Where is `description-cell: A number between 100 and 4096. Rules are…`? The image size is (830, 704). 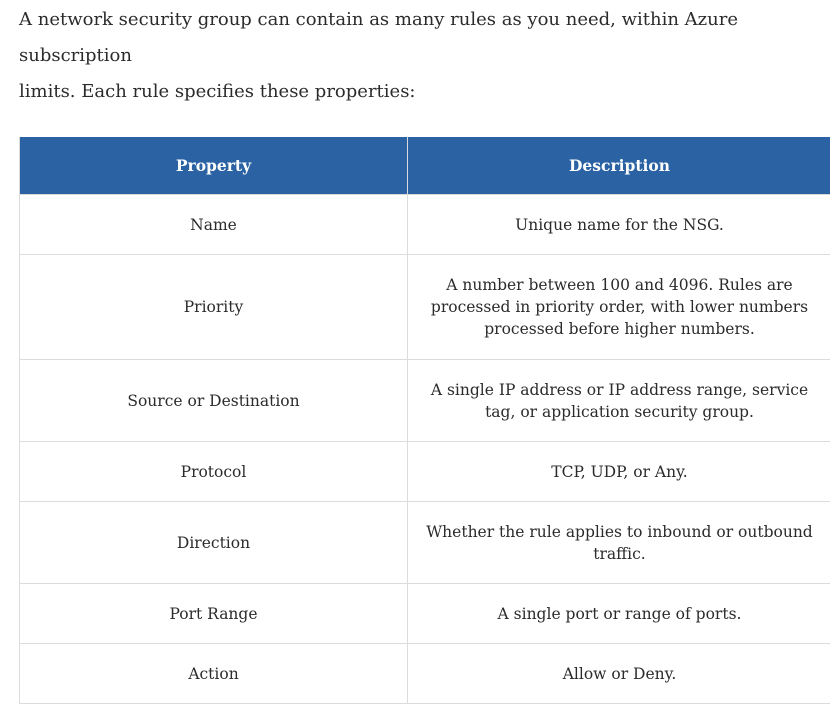
description-cell: A number between 100 and 4096. Rules are… is located at coordinates (619, 307).